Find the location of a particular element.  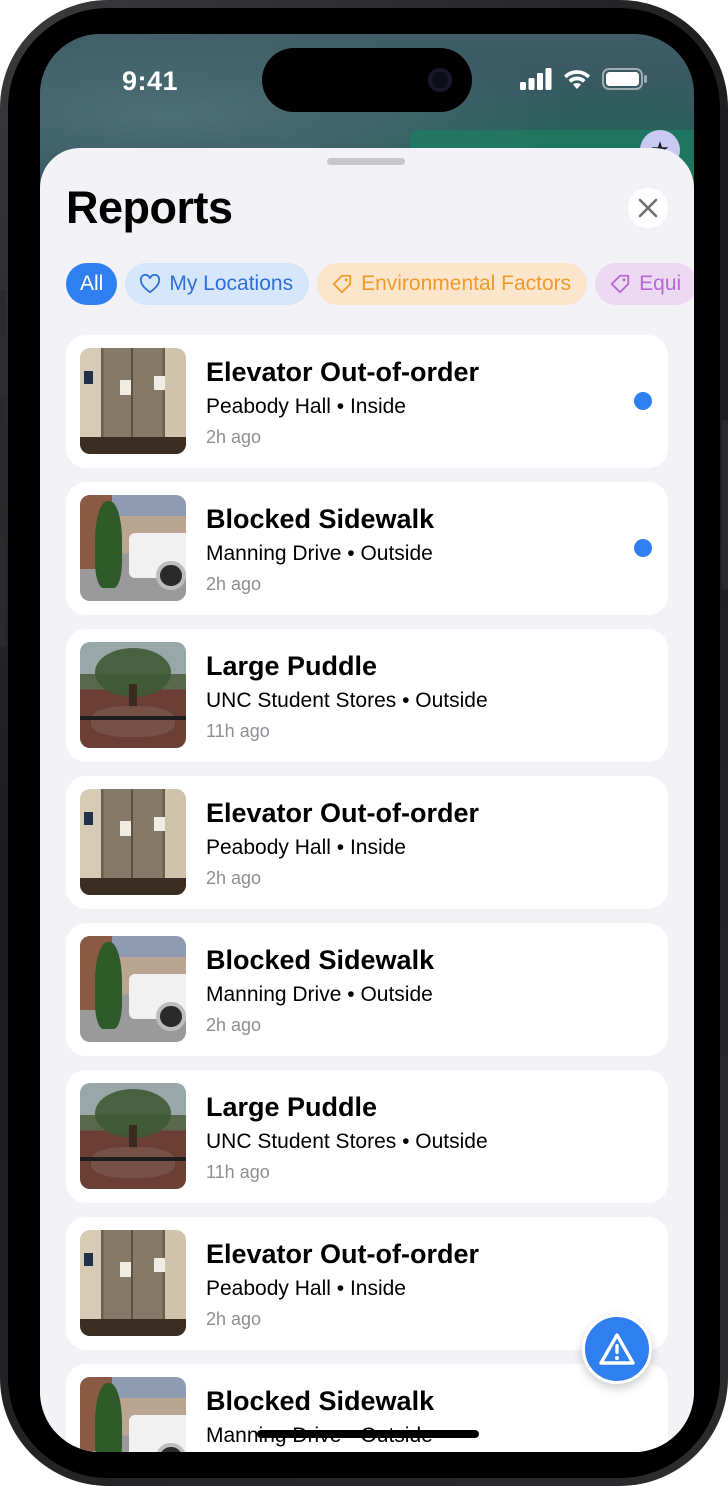

close-button is located at coordinates (648, 208).